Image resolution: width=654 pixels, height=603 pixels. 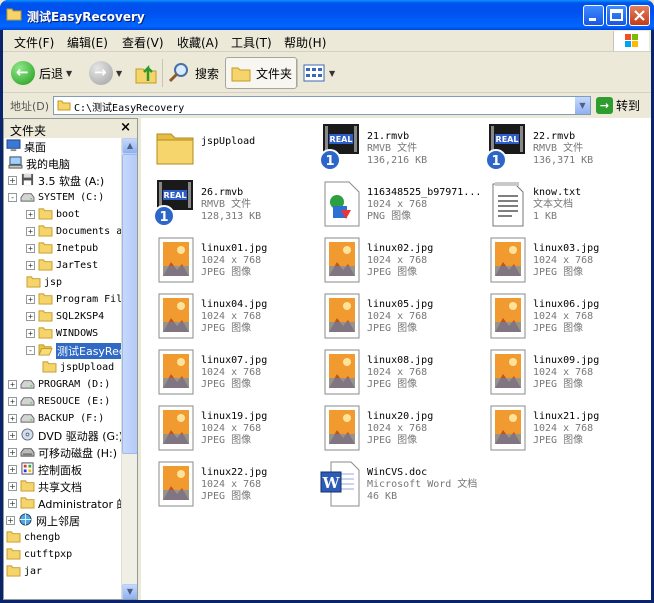 What do you see at coordinates (39, 163) in the screenshot?
I see `tree-item: 我的电脑` at bounding box center [39, 163].